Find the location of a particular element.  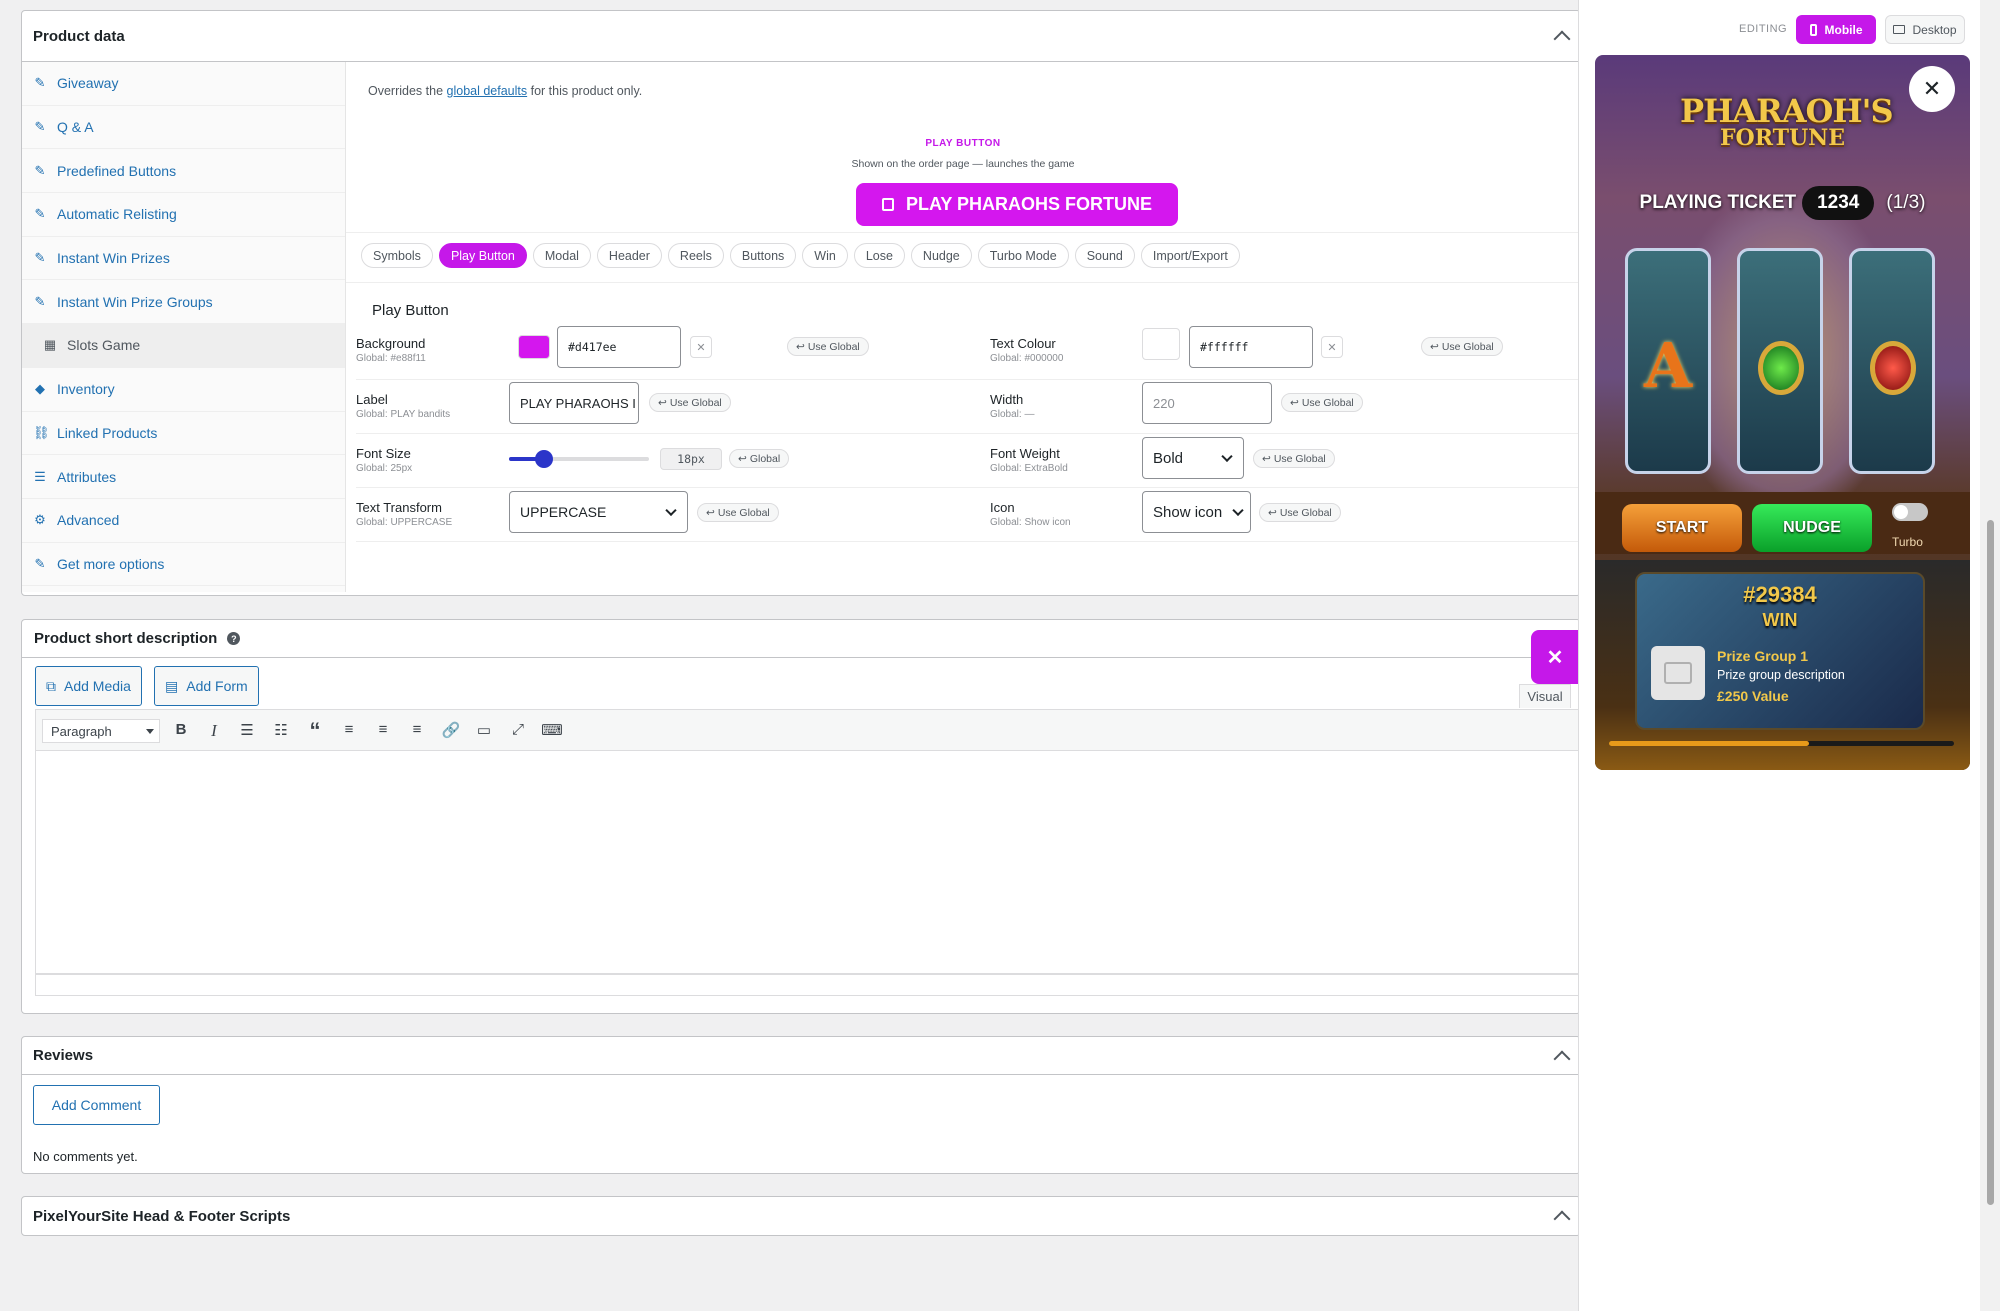

sidebar-item: ⚙ Advanced is located at coordinates (183, 521).